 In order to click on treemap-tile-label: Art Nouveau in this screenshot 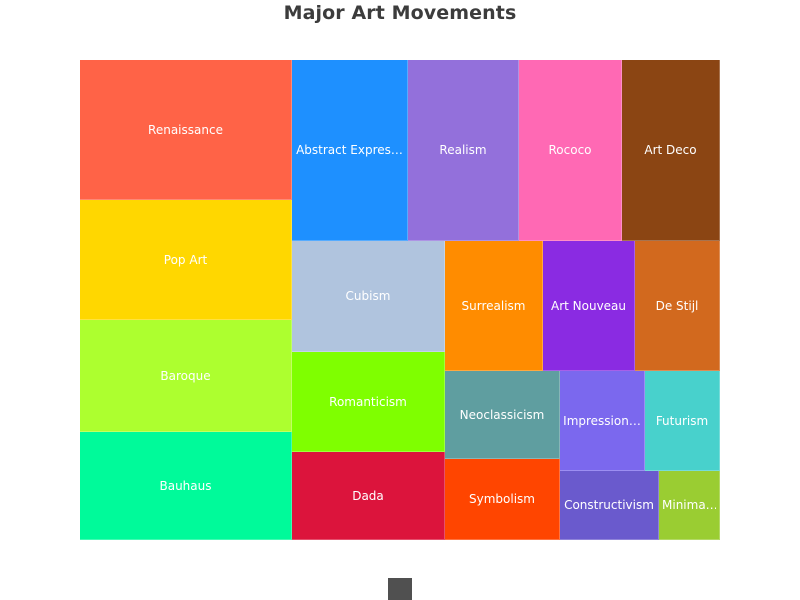, I will do `click(588, 305)`.